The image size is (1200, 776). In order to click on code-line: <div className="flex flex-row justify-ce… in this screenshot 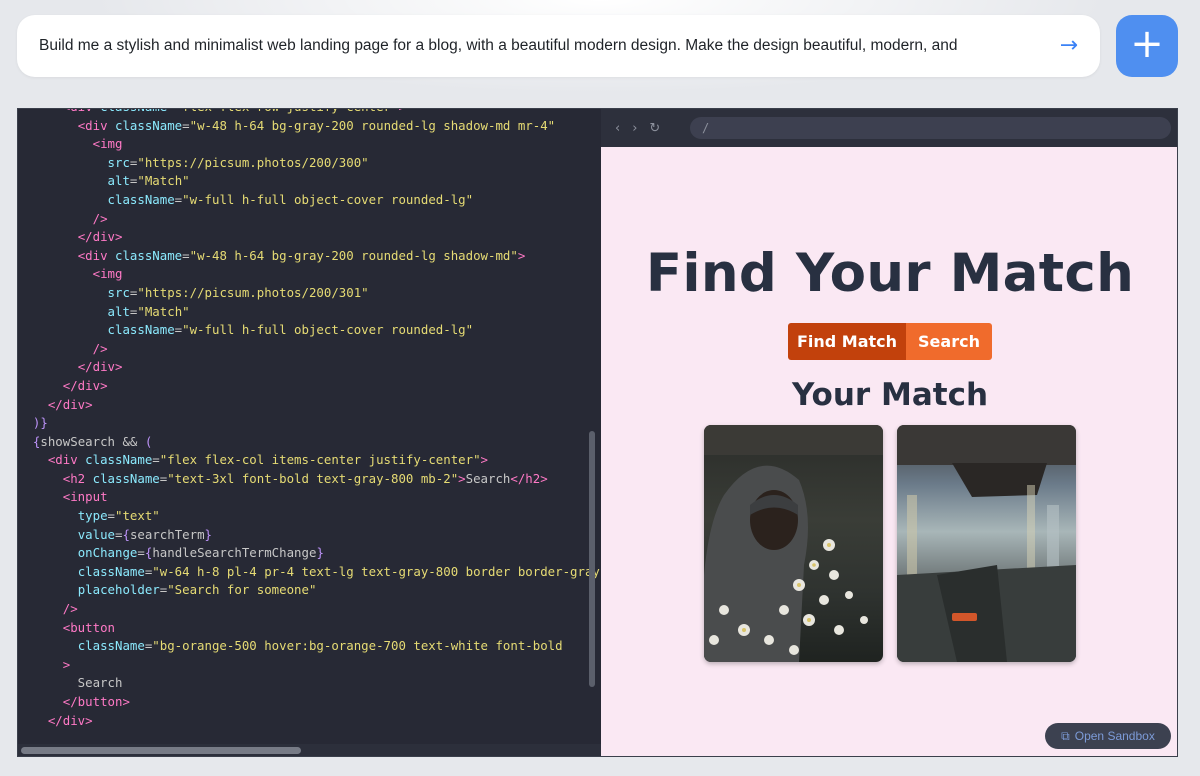, I will do `click(309, 113)`.